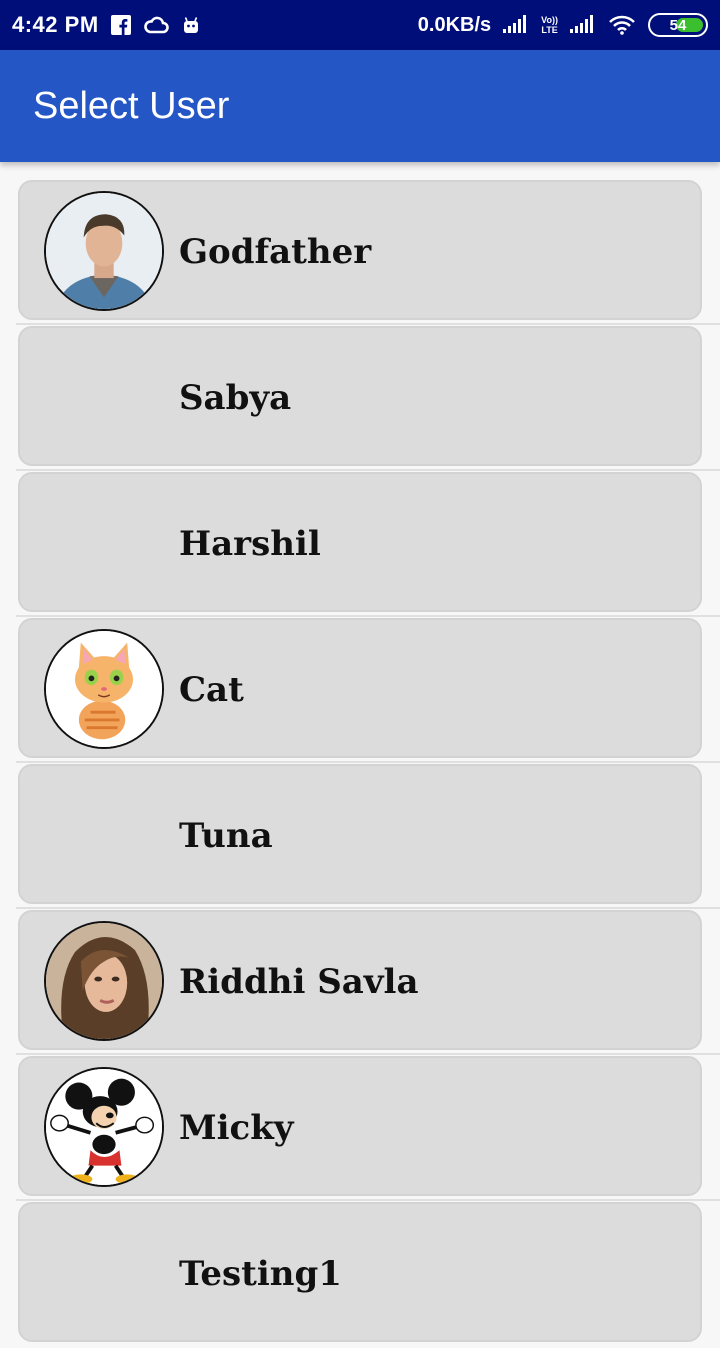 This screenshot has width=720, height=1348. Describe the element at coordinates (55, 24) in the screenshot. I see `status-time: 4:42 PM` at that location.